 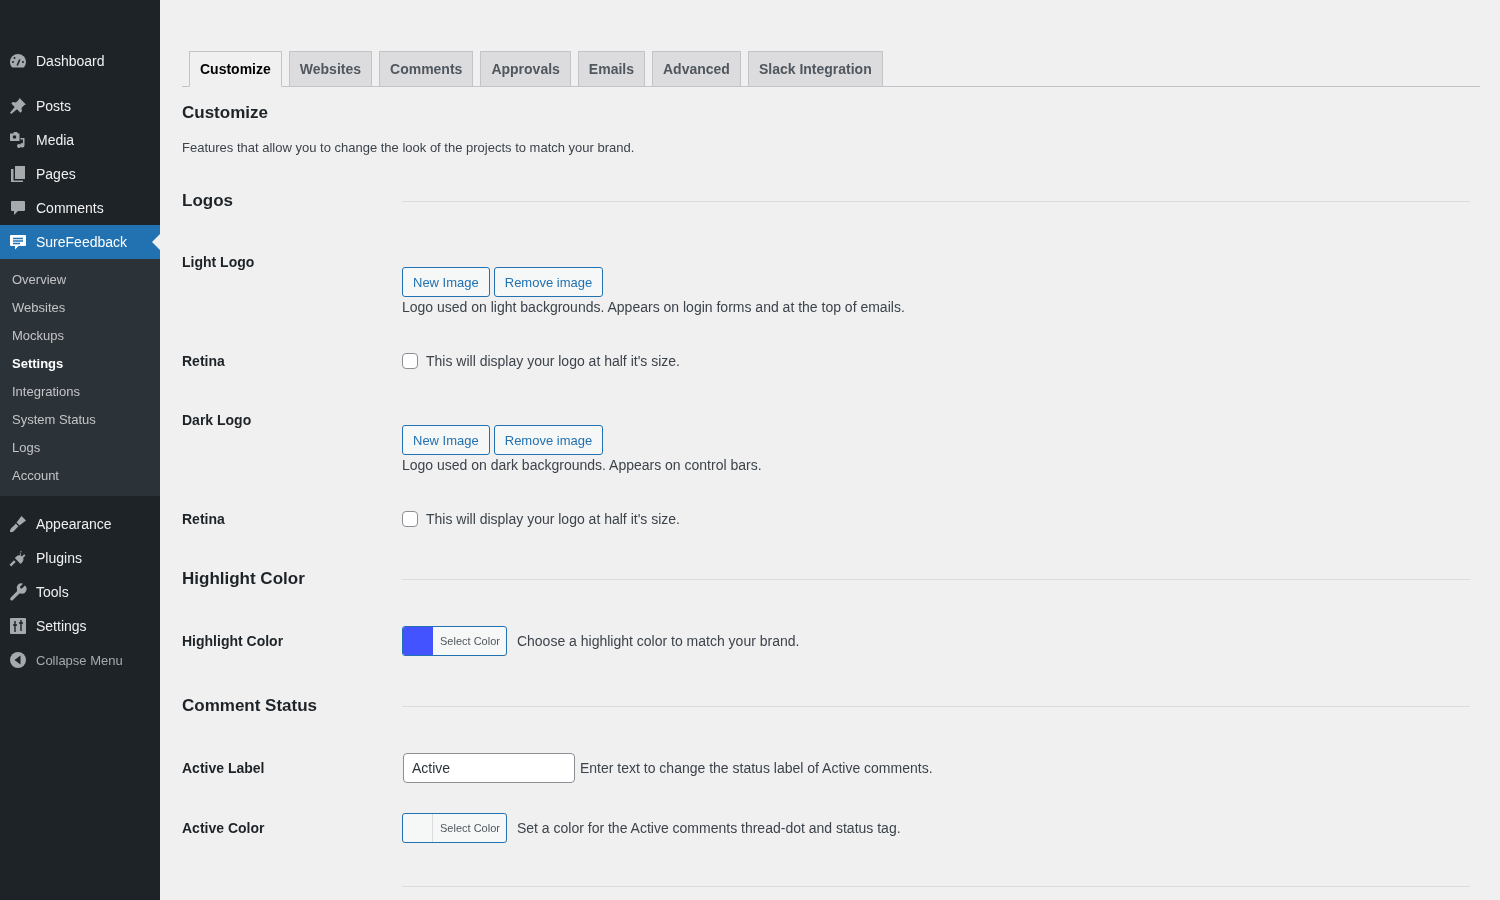 I want to click on plug-icon, so click(x=18, y=558).